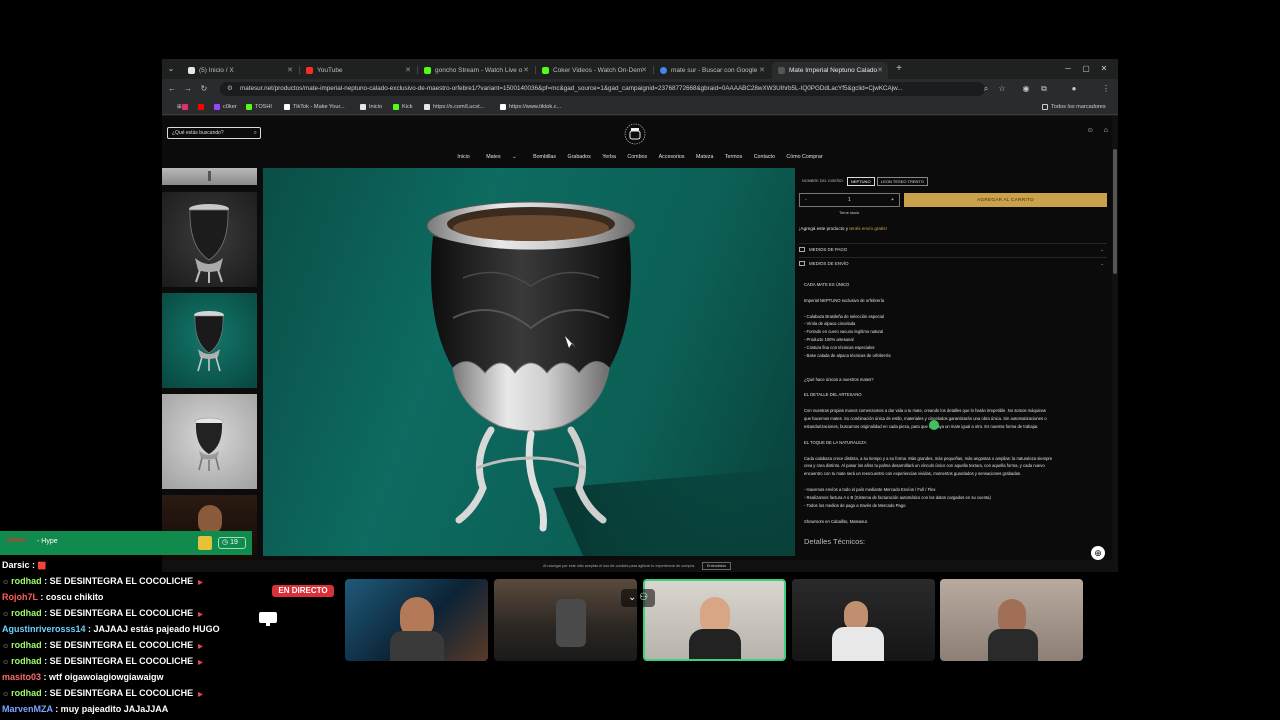  What do you see at coordinates (358, 70) in the screenshot?
I see `tab-youtube: YouTube ✕` at bounding box center [358, 70].